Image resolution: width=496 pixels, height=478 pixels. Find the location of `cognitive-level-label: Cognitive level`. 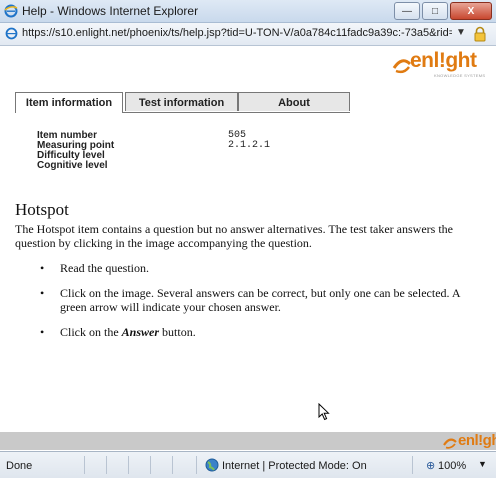

cognitive-level-label: Cognitive level is located at coordinates (72, 165).